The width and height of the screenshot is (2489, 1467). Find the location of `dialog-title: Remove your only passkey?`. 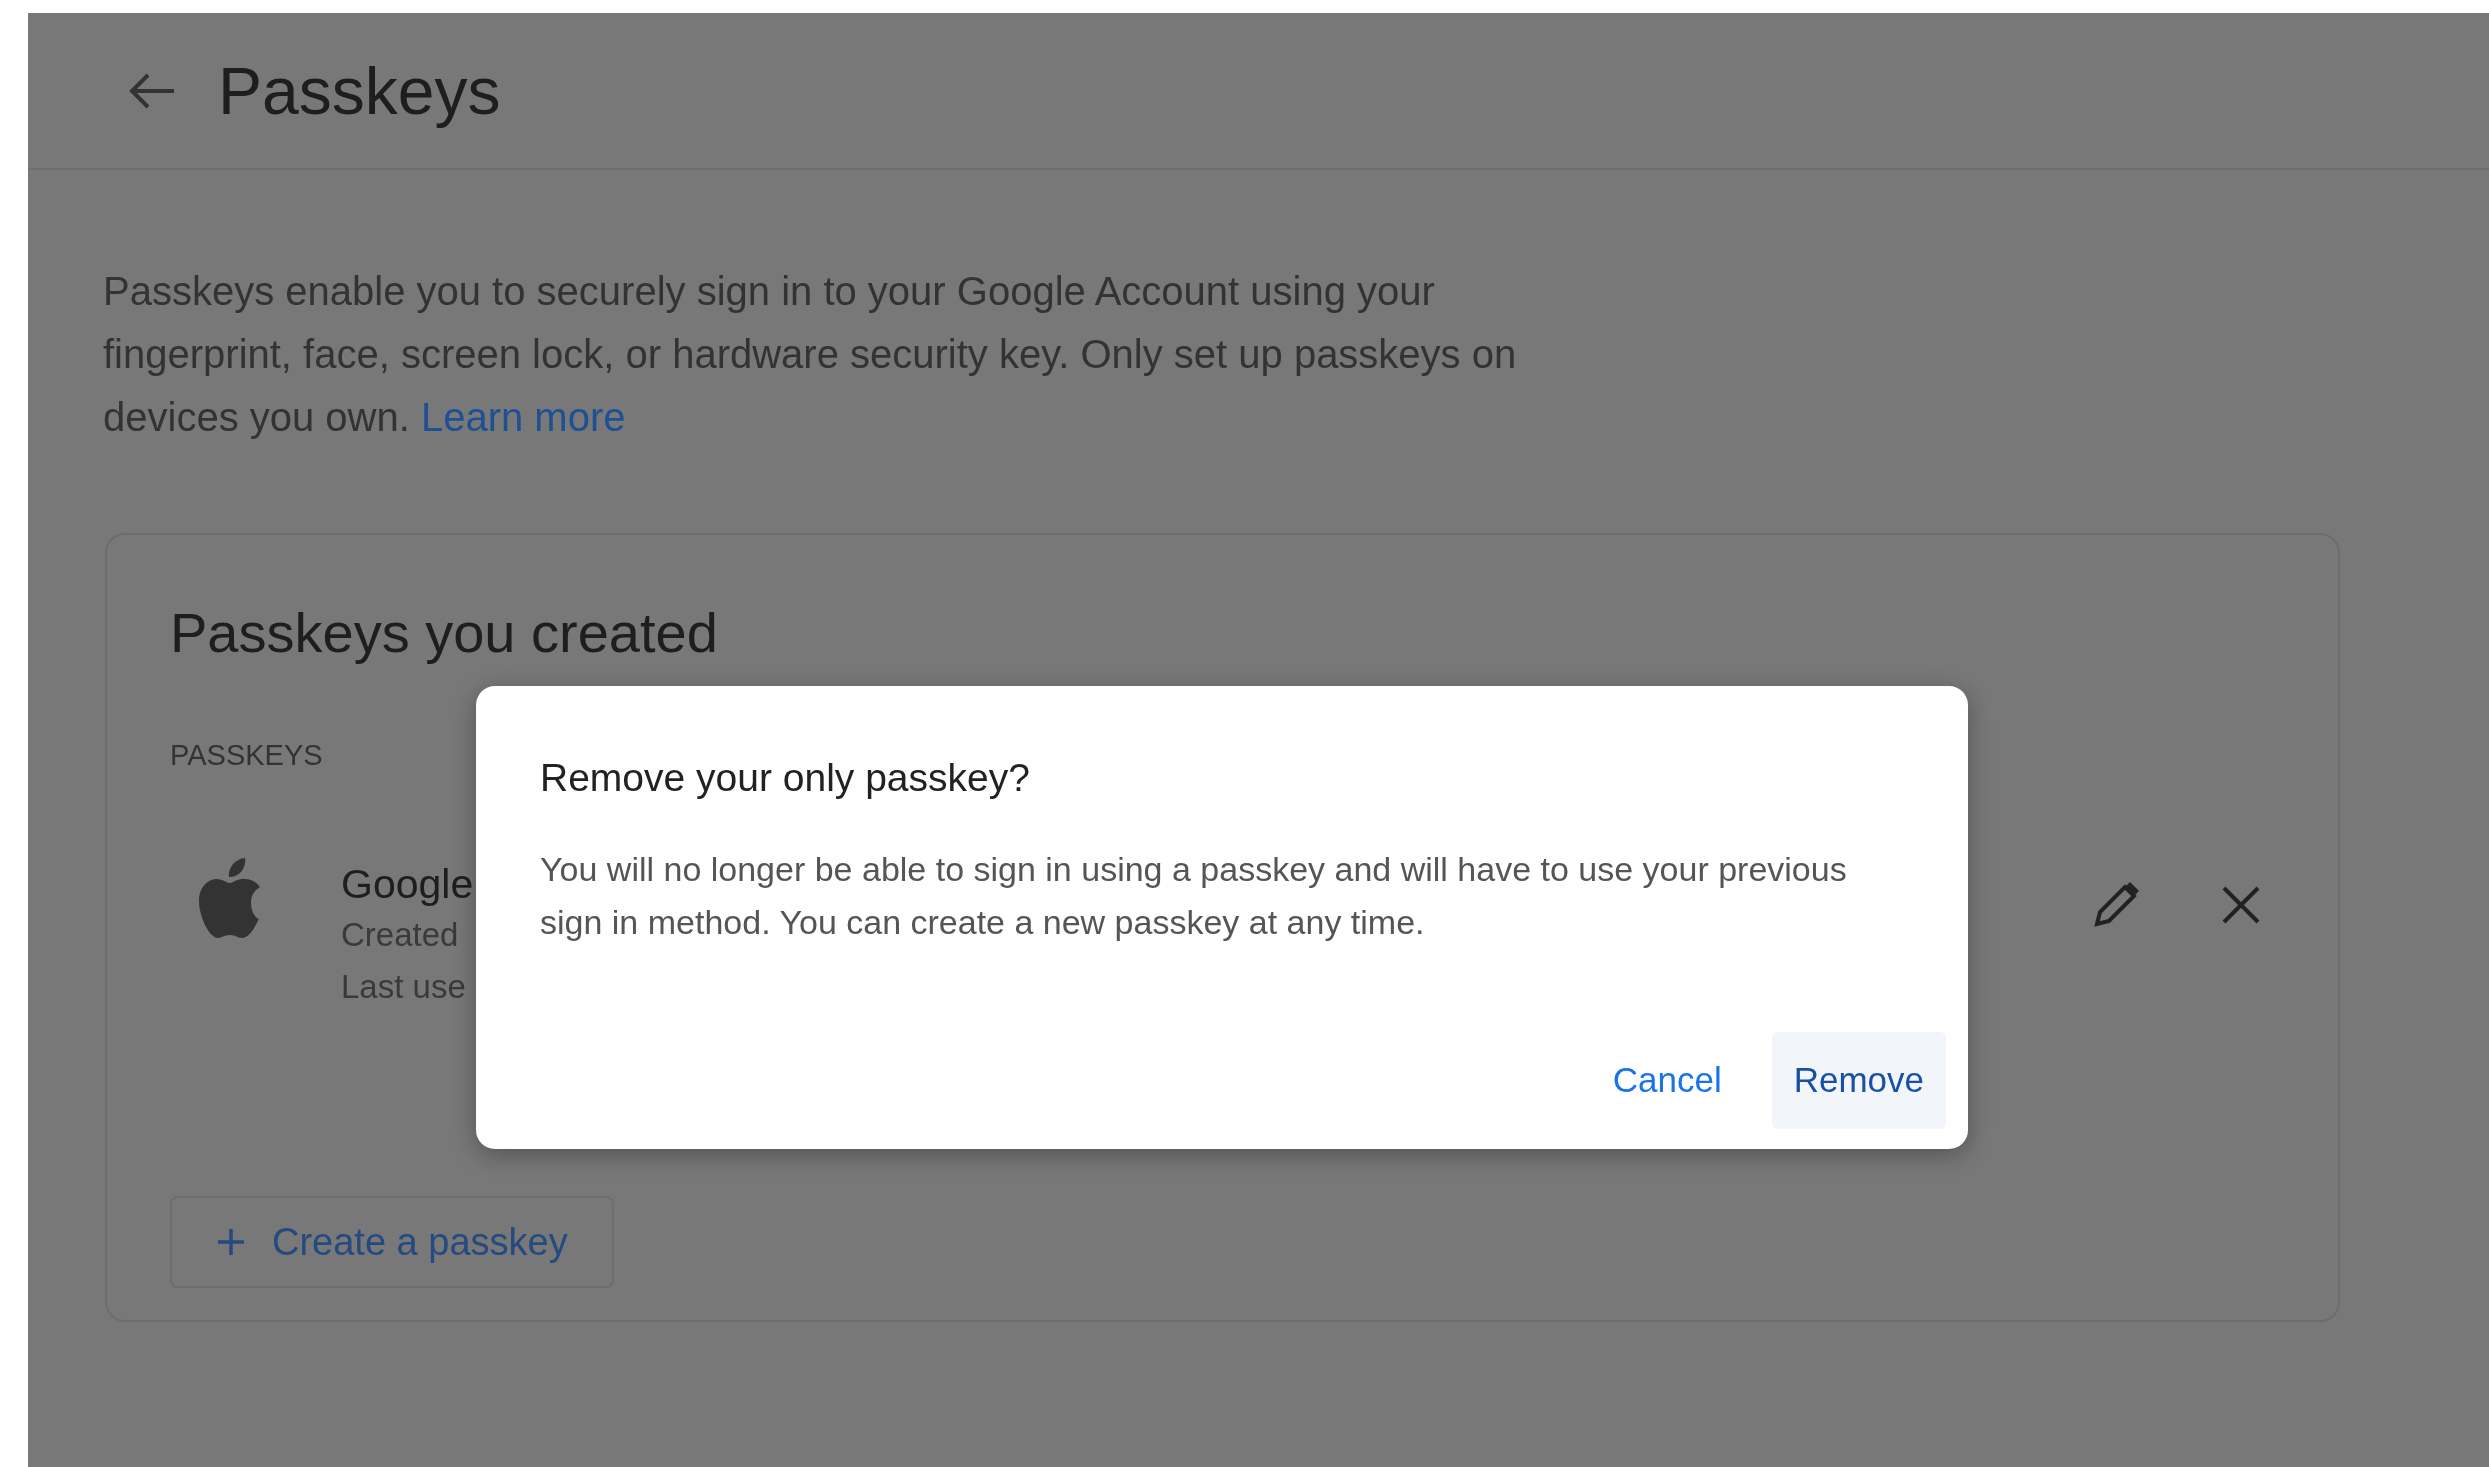

dialog-title: Remove your only passkey? is located at coordinates (785, 777).